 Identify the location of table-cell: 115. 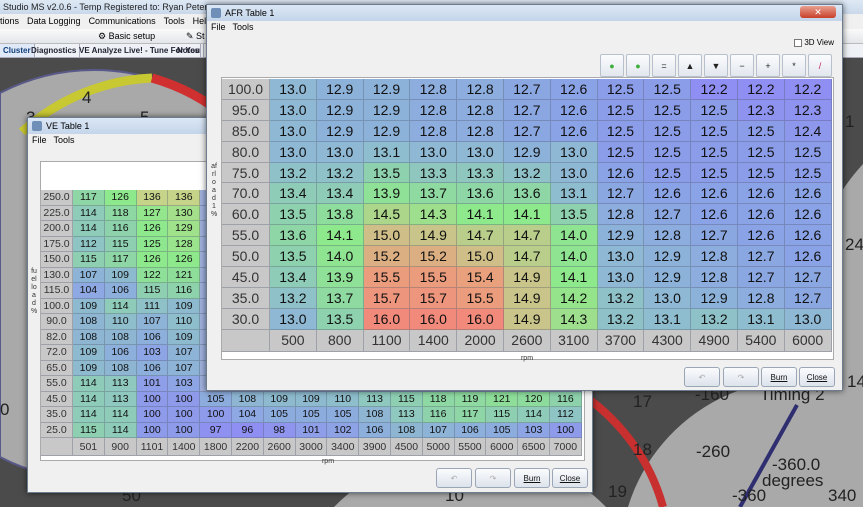
(89, 260).